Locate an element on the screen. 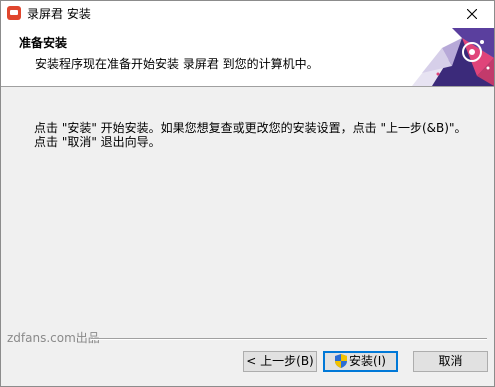  page-title: 准备安装 is located at coordinates (43, 43).